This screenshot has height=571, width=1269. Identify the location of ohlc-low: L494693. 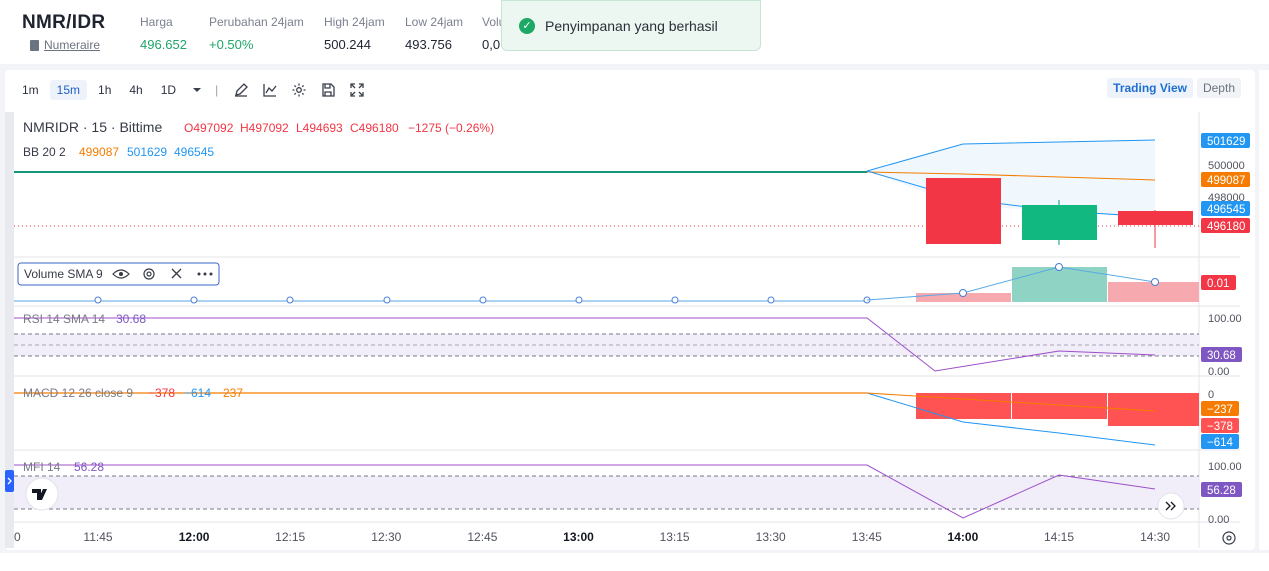
(319, 128).